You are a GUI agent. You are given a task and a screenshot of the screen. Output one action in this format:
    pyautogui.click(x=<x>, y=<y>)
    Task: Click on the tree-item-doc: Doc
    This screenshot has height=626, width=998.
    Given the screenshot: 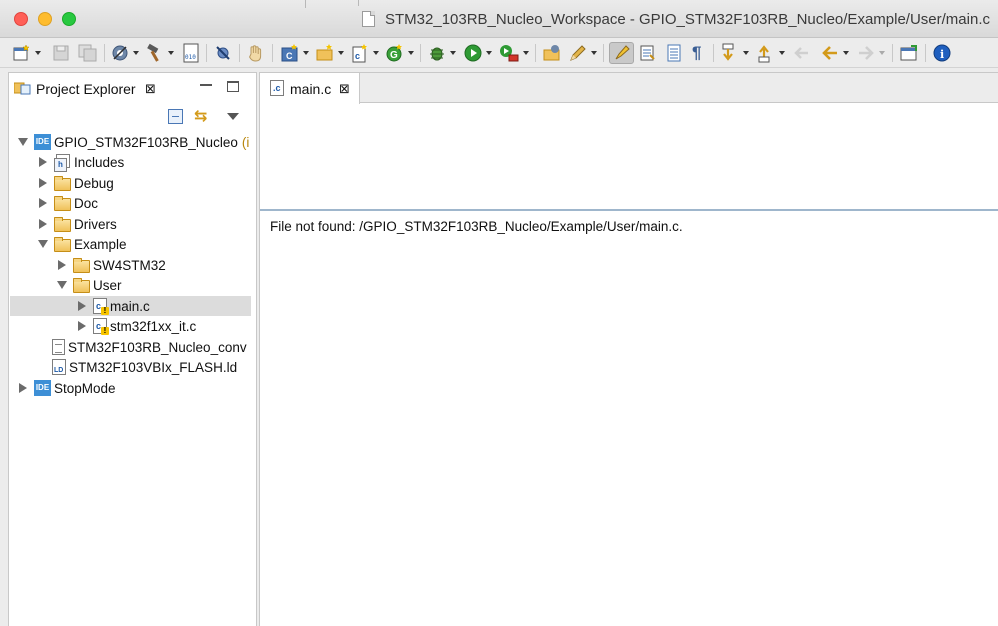 What is the action you would take?
    pyautogui.click(x=130, y=203)
    